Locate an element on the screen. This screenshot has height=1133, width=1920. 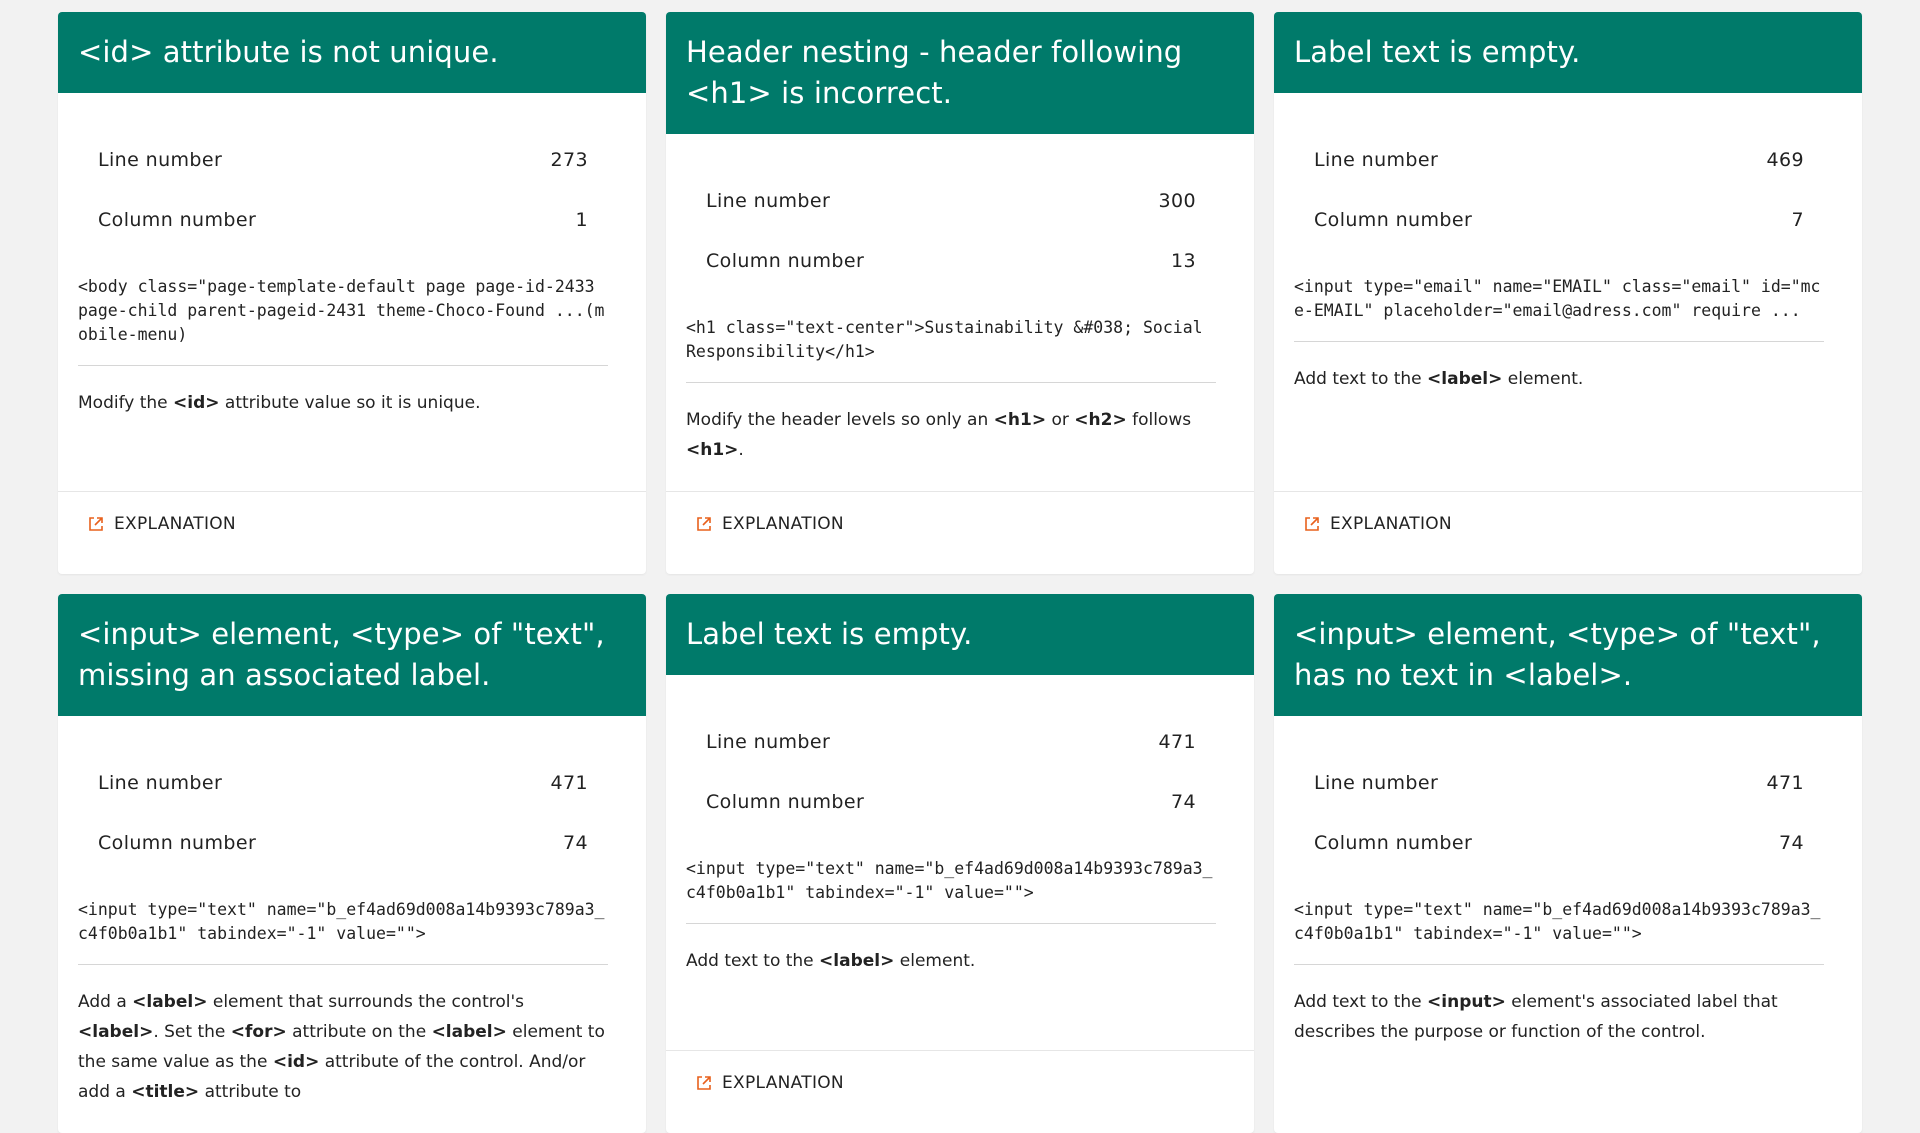
line-number-value: 469 is located at coordinates (1785, 160).